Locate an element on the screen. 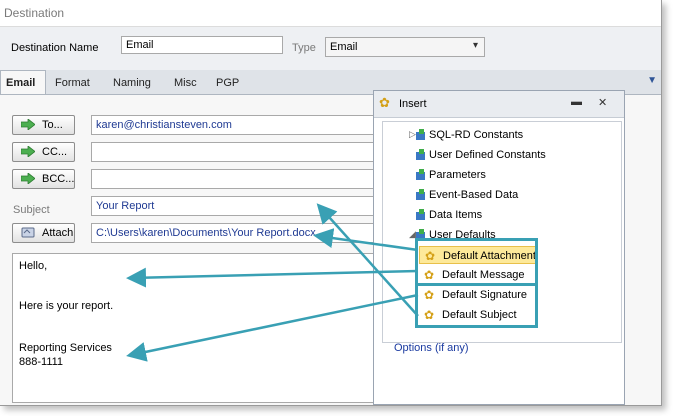 This screenshot has width=677, height=416. arrow-attachment is located at coordinates (366, 240).